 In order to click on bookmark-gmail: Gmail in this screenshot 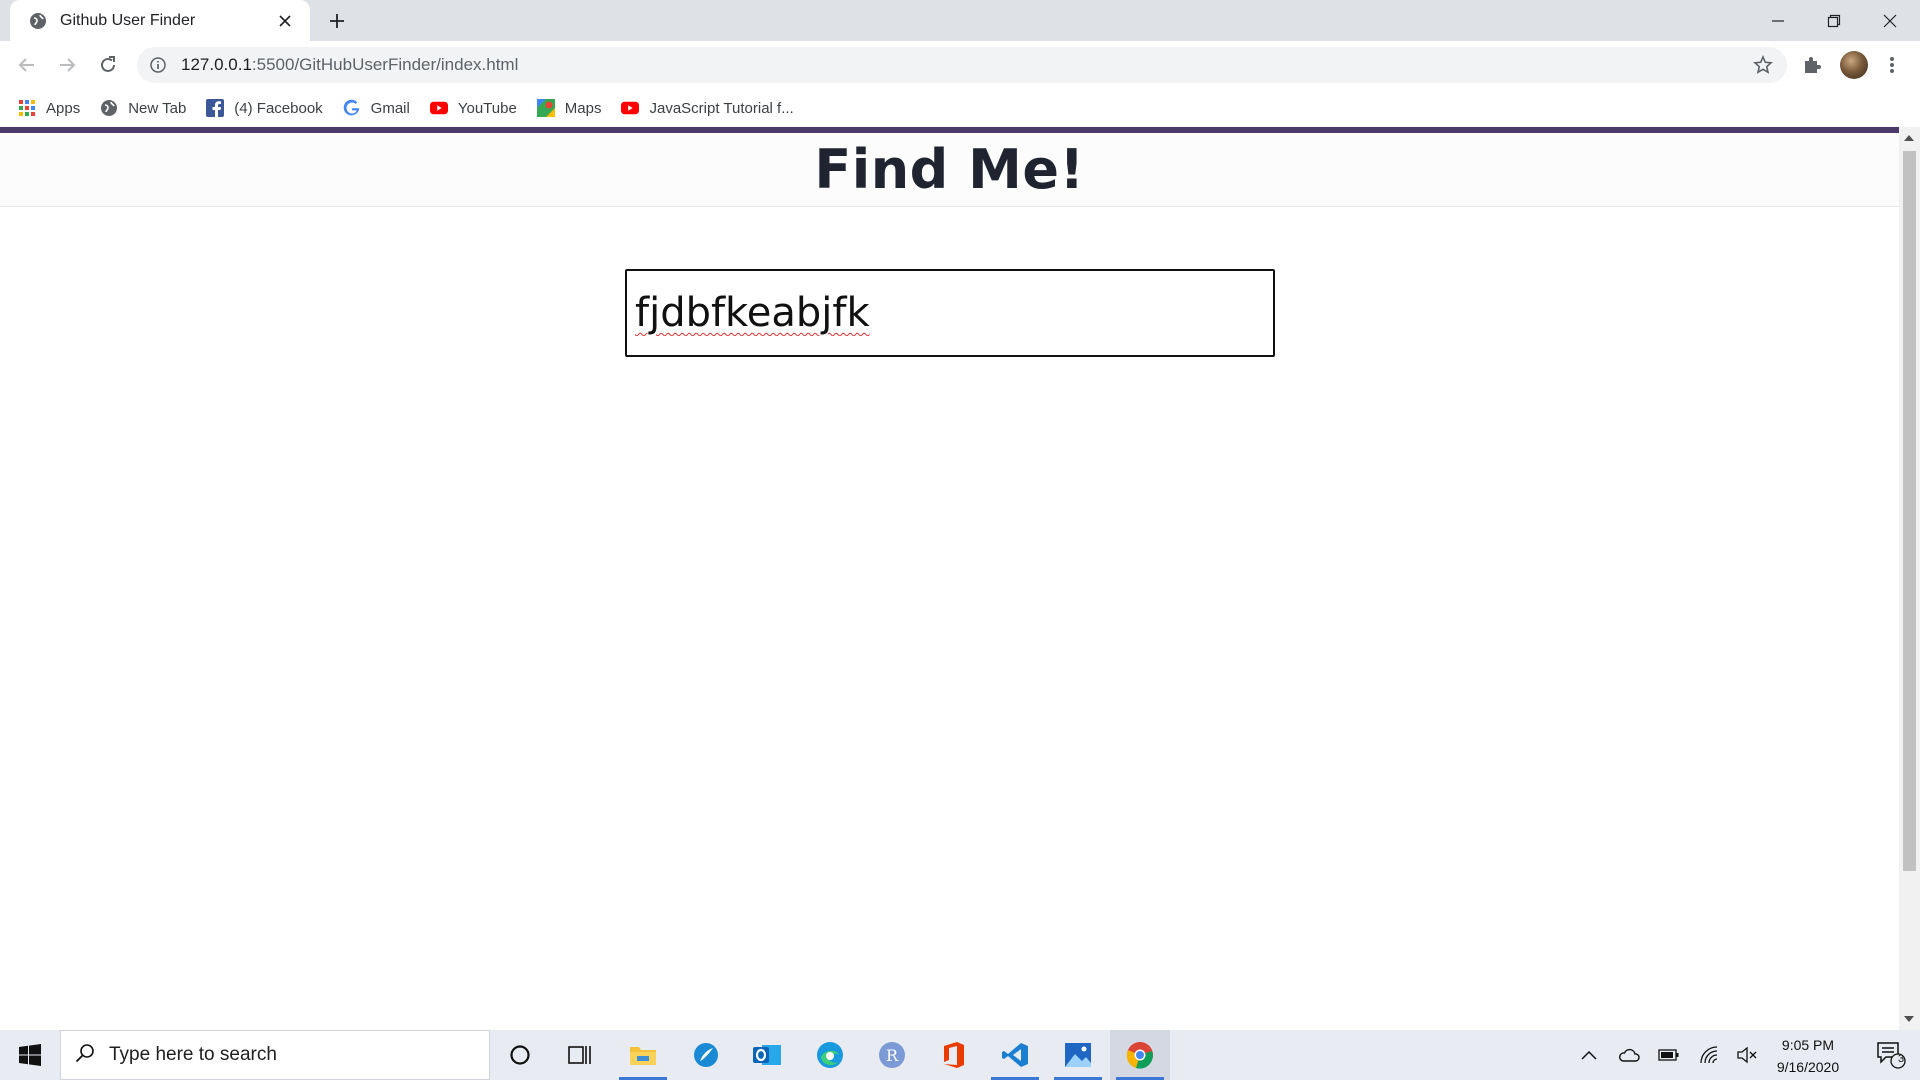, I will do `click(376, 108)`.